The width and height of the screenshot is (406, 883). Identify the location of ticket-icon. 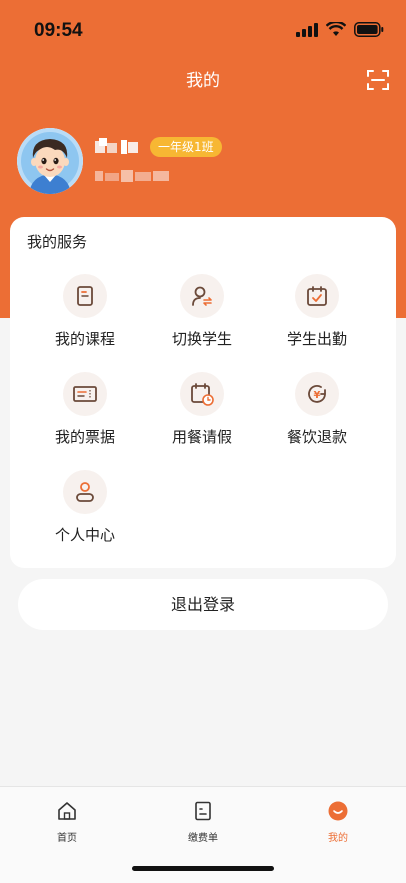
(85, 394).